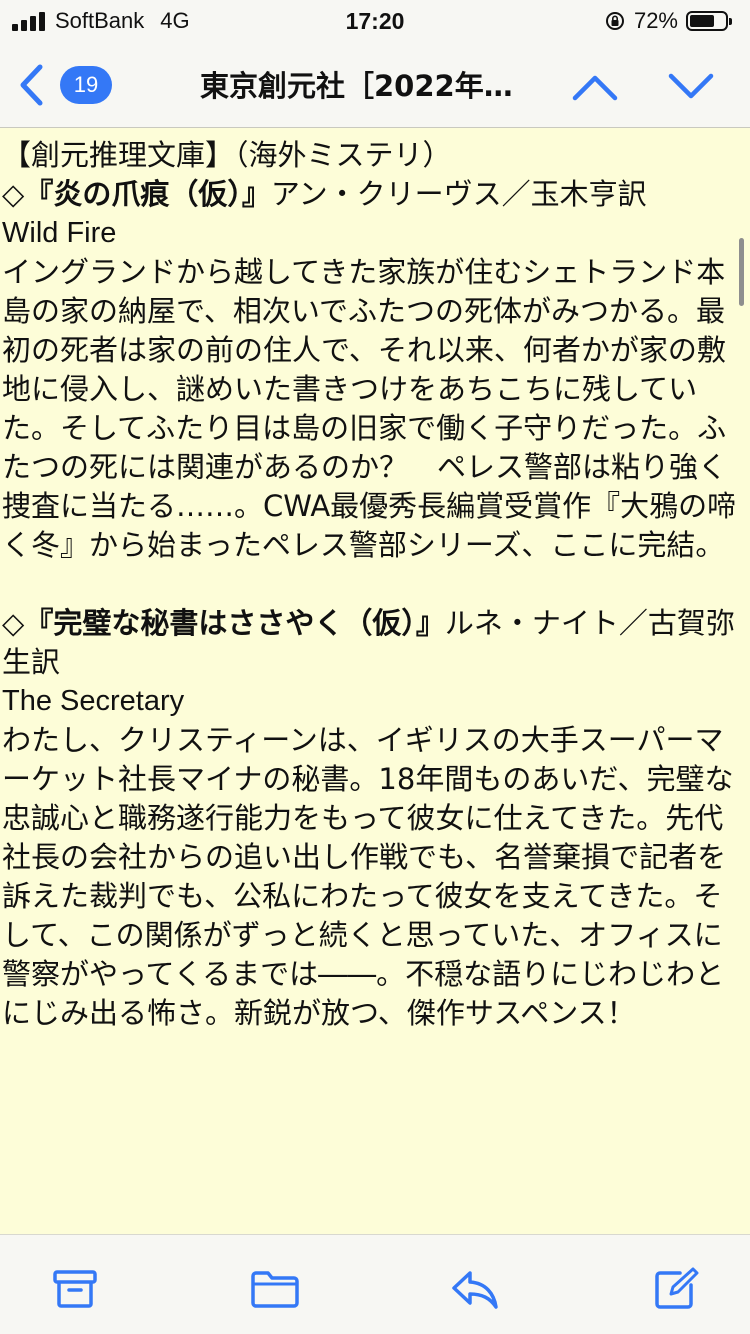  What do you see at coordinates (75, 1289) in the screenshot?
I see `archive-icon` at bounding box center [75, 1289].